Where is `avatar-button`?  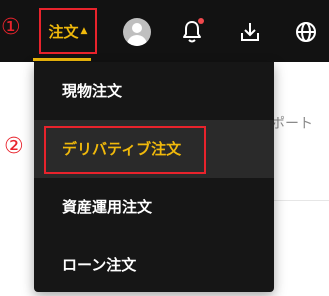
avatar-button is located at coordinates (137, 32).